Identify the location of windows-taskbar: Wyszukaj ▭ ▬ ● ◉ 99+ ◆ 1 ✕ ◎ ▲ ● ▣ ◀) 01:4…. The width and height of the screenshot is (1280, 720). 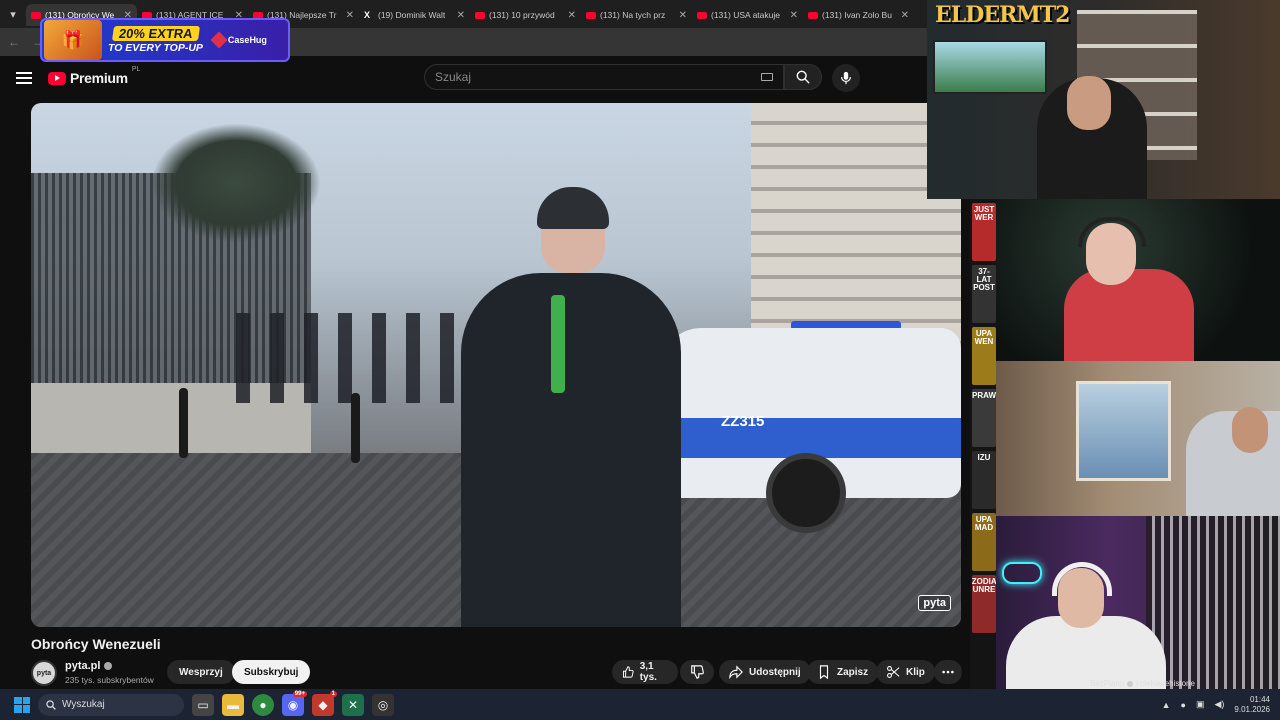
(640, 704).